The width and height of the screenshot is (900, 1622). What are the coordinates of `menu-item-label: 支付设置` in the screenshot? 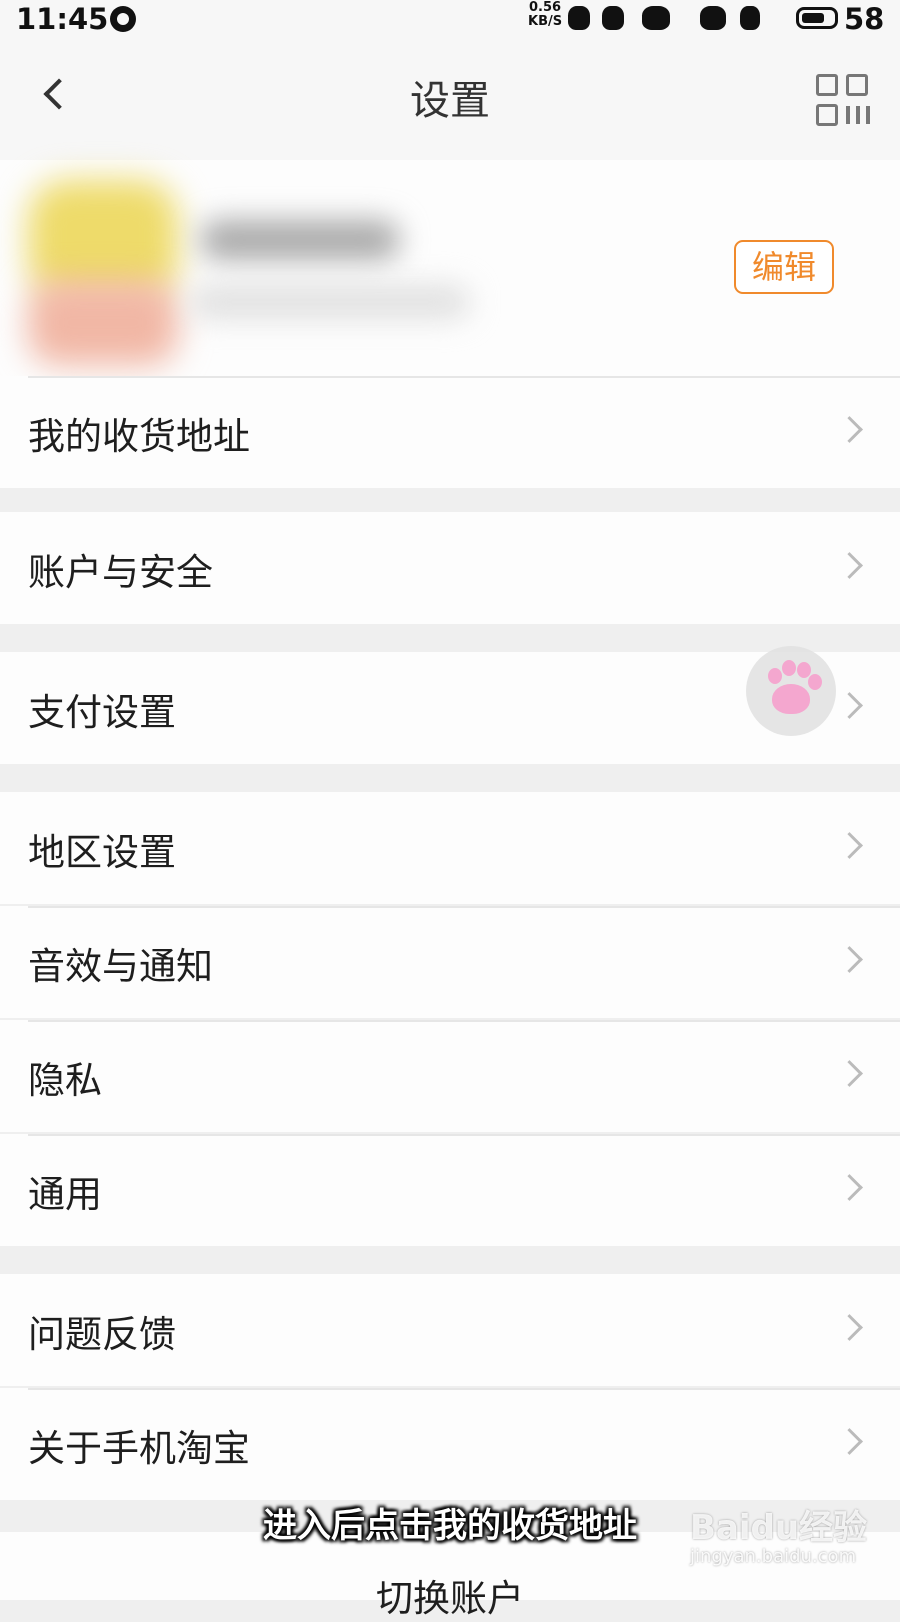 It's located at (102, 712).